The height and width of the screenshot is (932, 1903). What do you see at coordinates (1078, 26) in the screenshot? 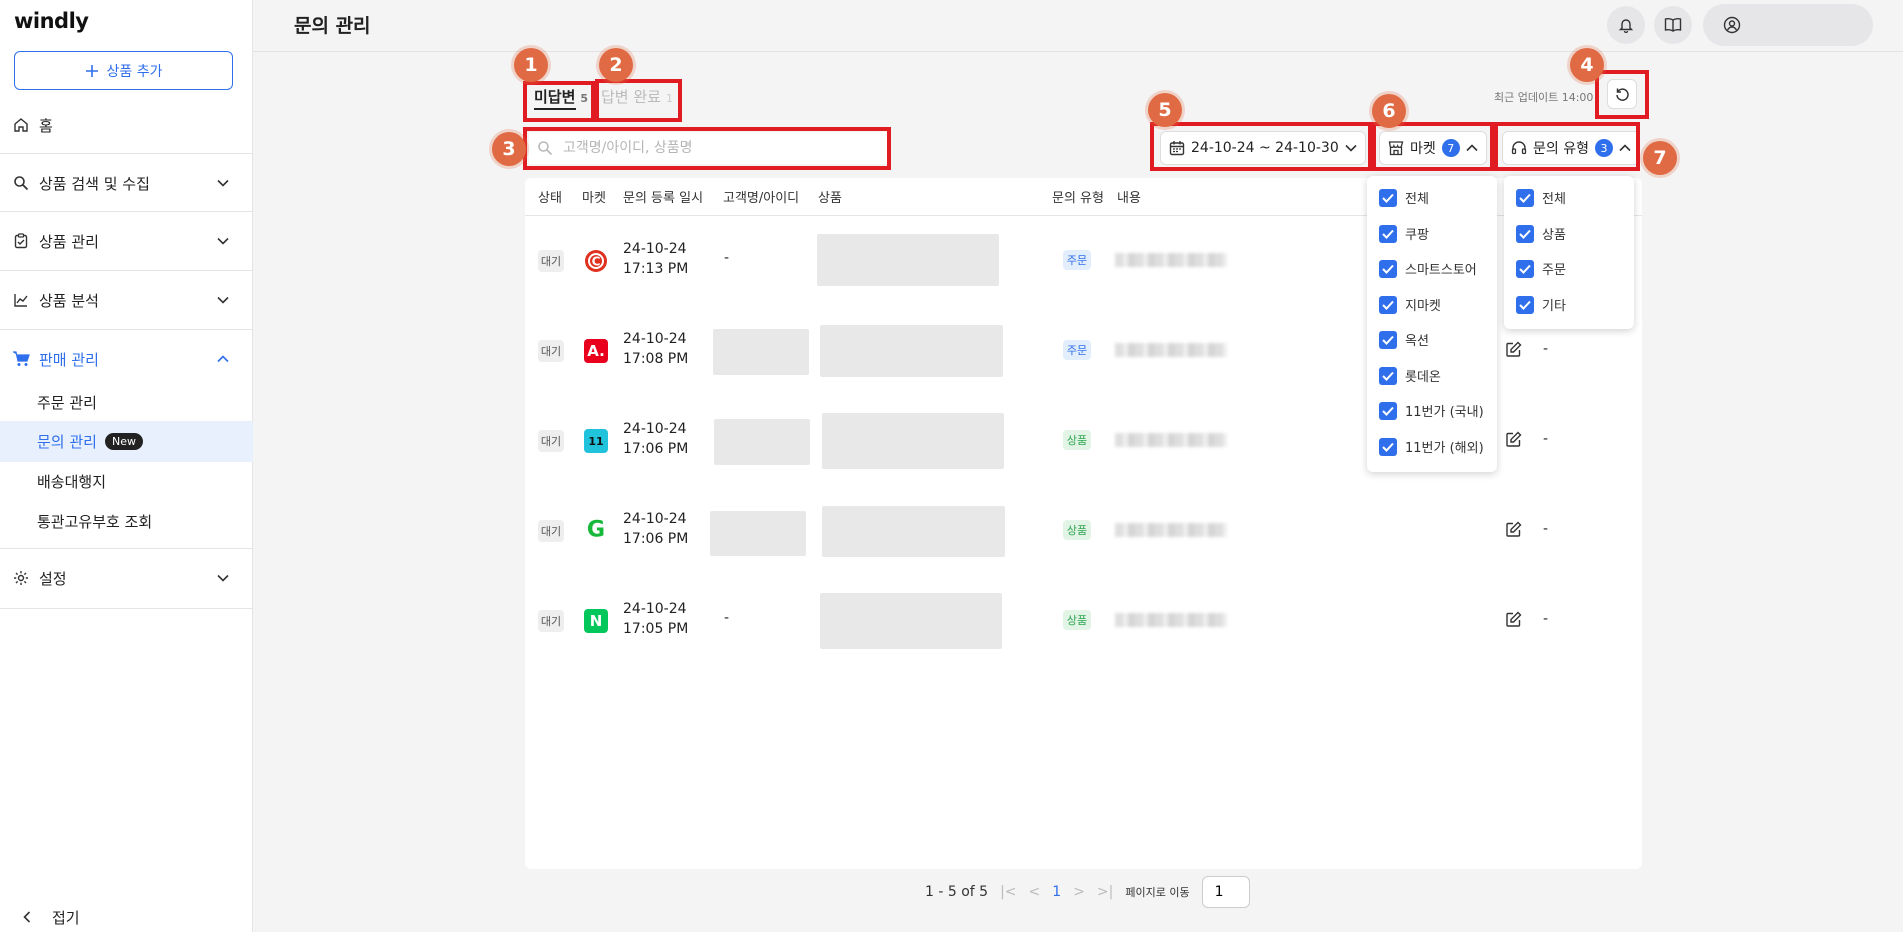
I see `top-header: 문의 관리` at bounding box center [1078, 26].